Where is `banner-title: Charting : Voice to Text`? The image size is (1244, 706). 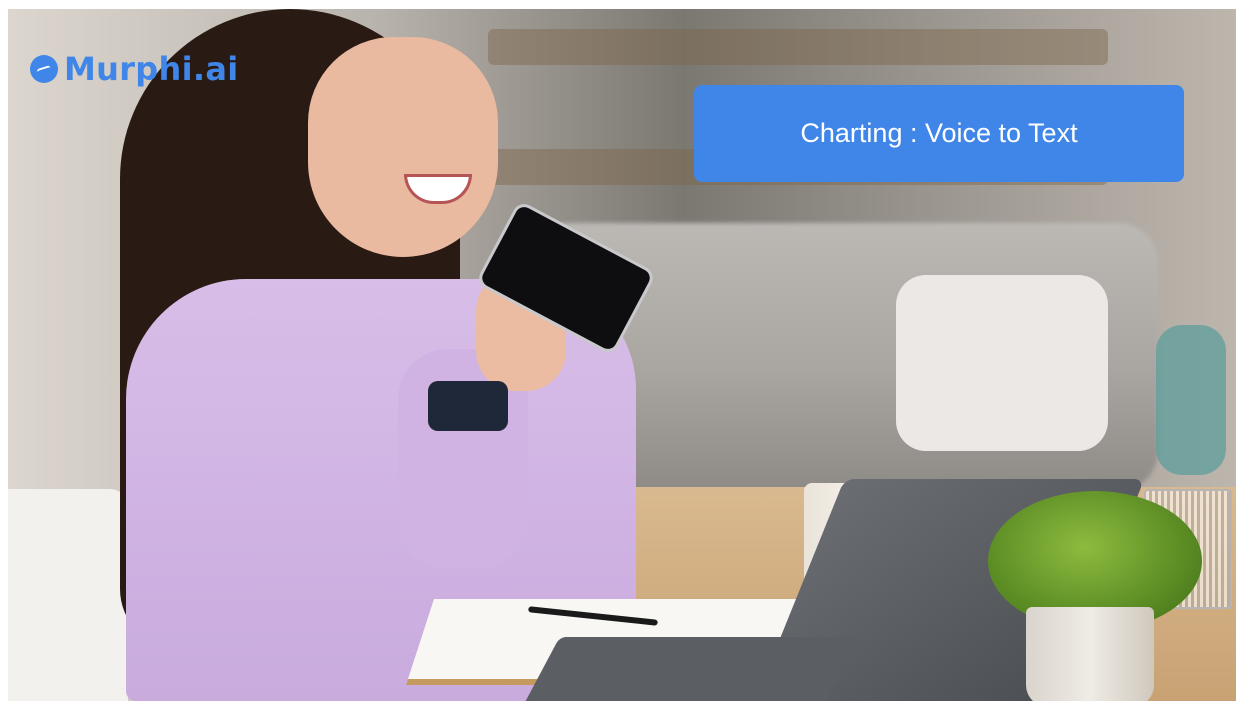
banner-title: Charting : Voice to Text is located at coordinates (939, 133).